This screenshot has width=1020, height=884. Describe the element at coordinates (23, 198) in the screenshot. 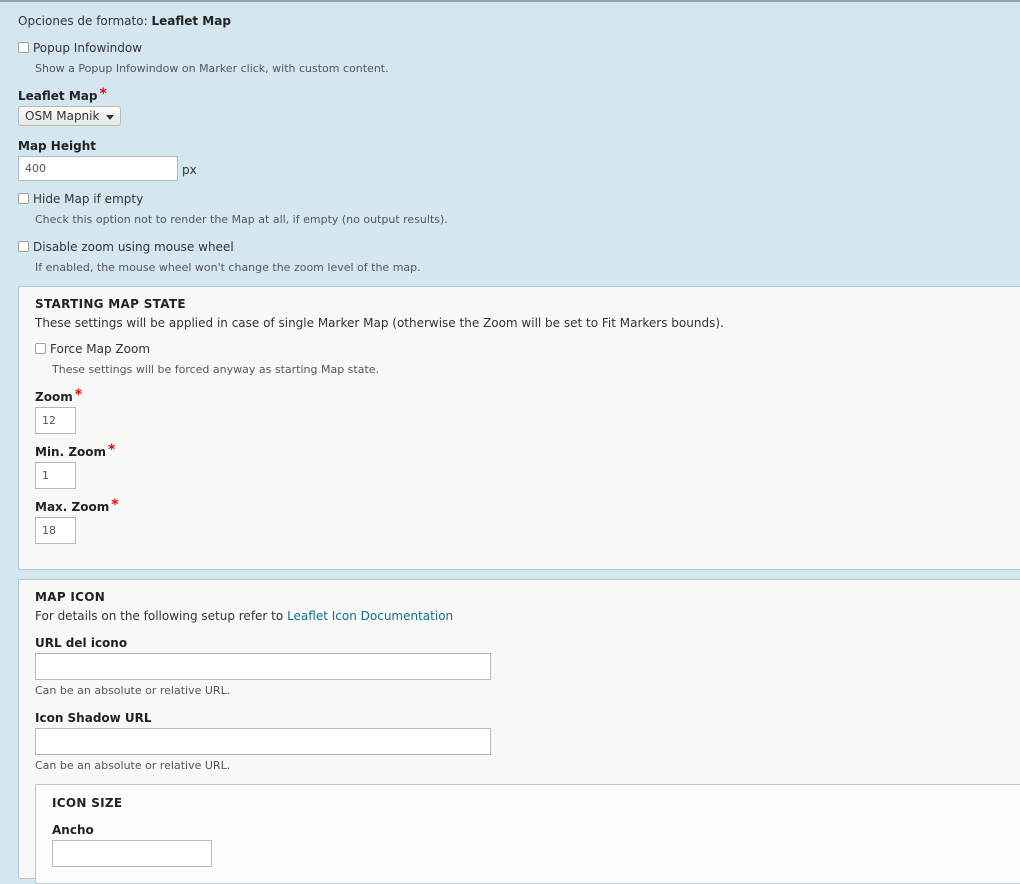

I see `hide-map-empty-checkbox` at that location.